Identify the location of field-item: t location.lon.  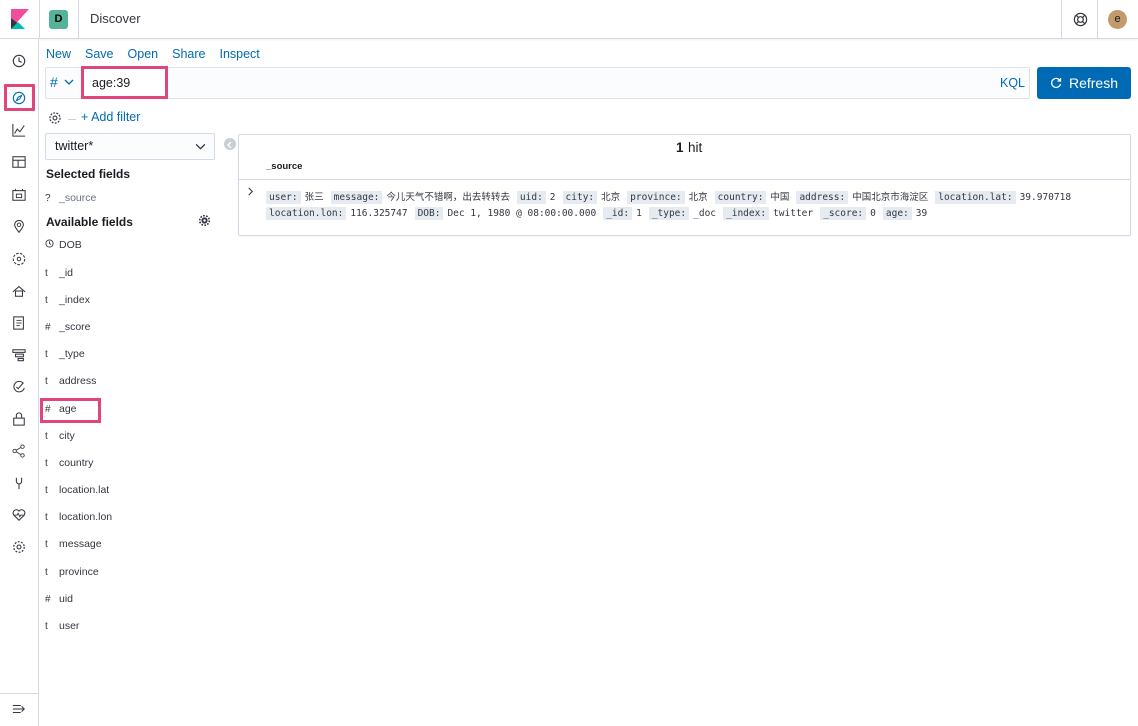
(78, 517).